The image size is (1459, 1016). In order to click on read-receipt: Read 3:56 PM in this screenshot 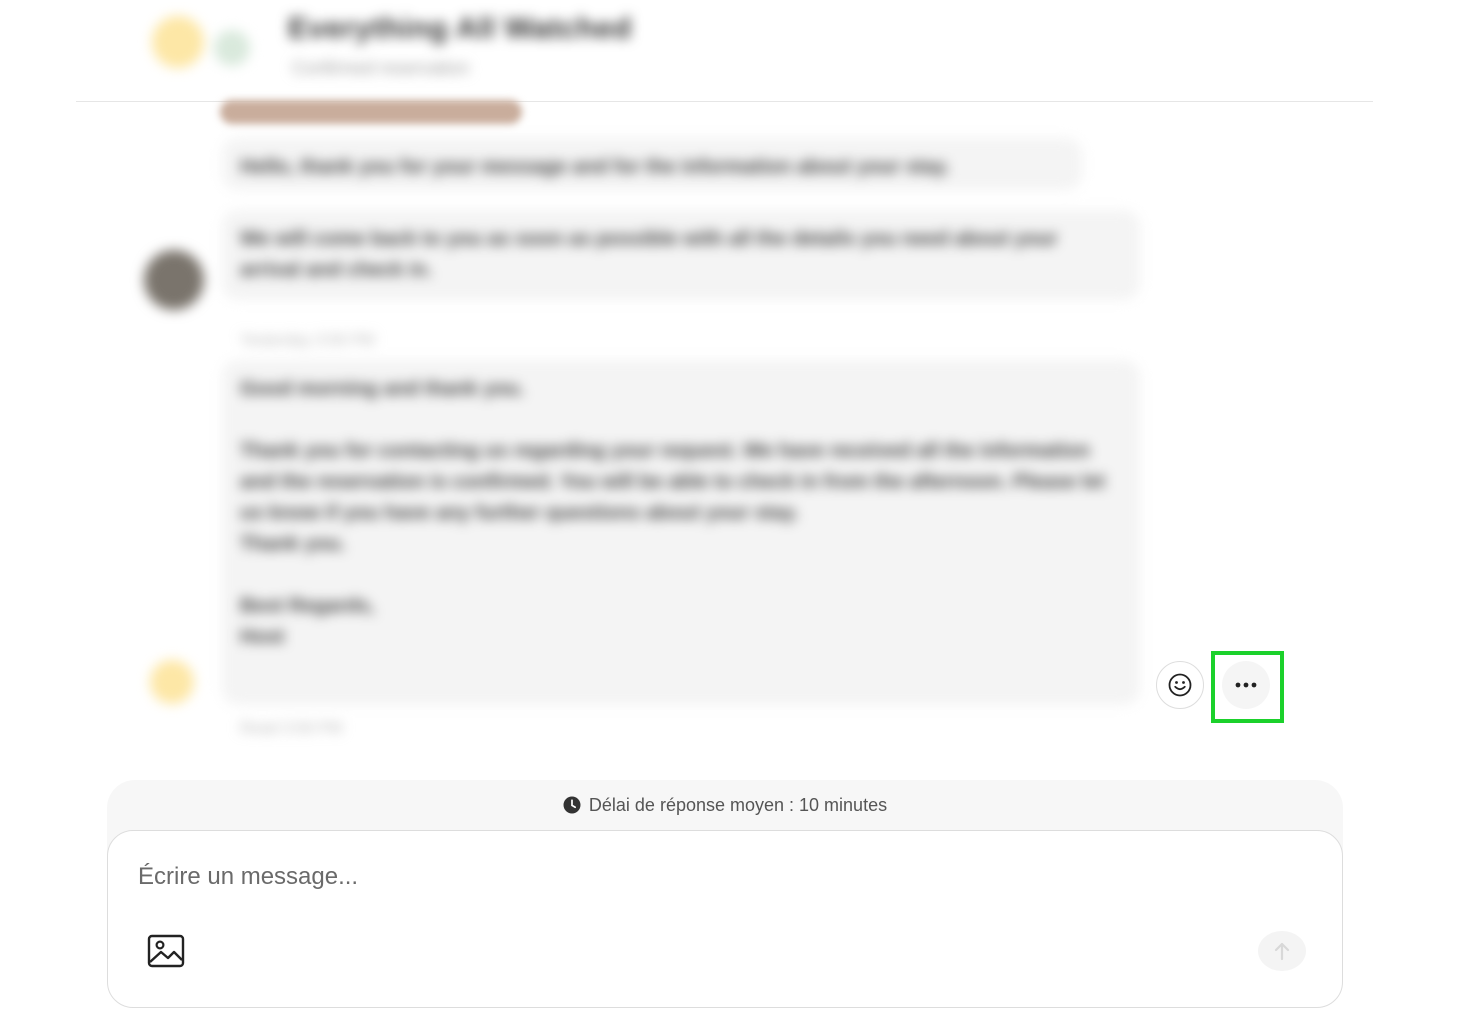, I will do `click(291, 728)`.